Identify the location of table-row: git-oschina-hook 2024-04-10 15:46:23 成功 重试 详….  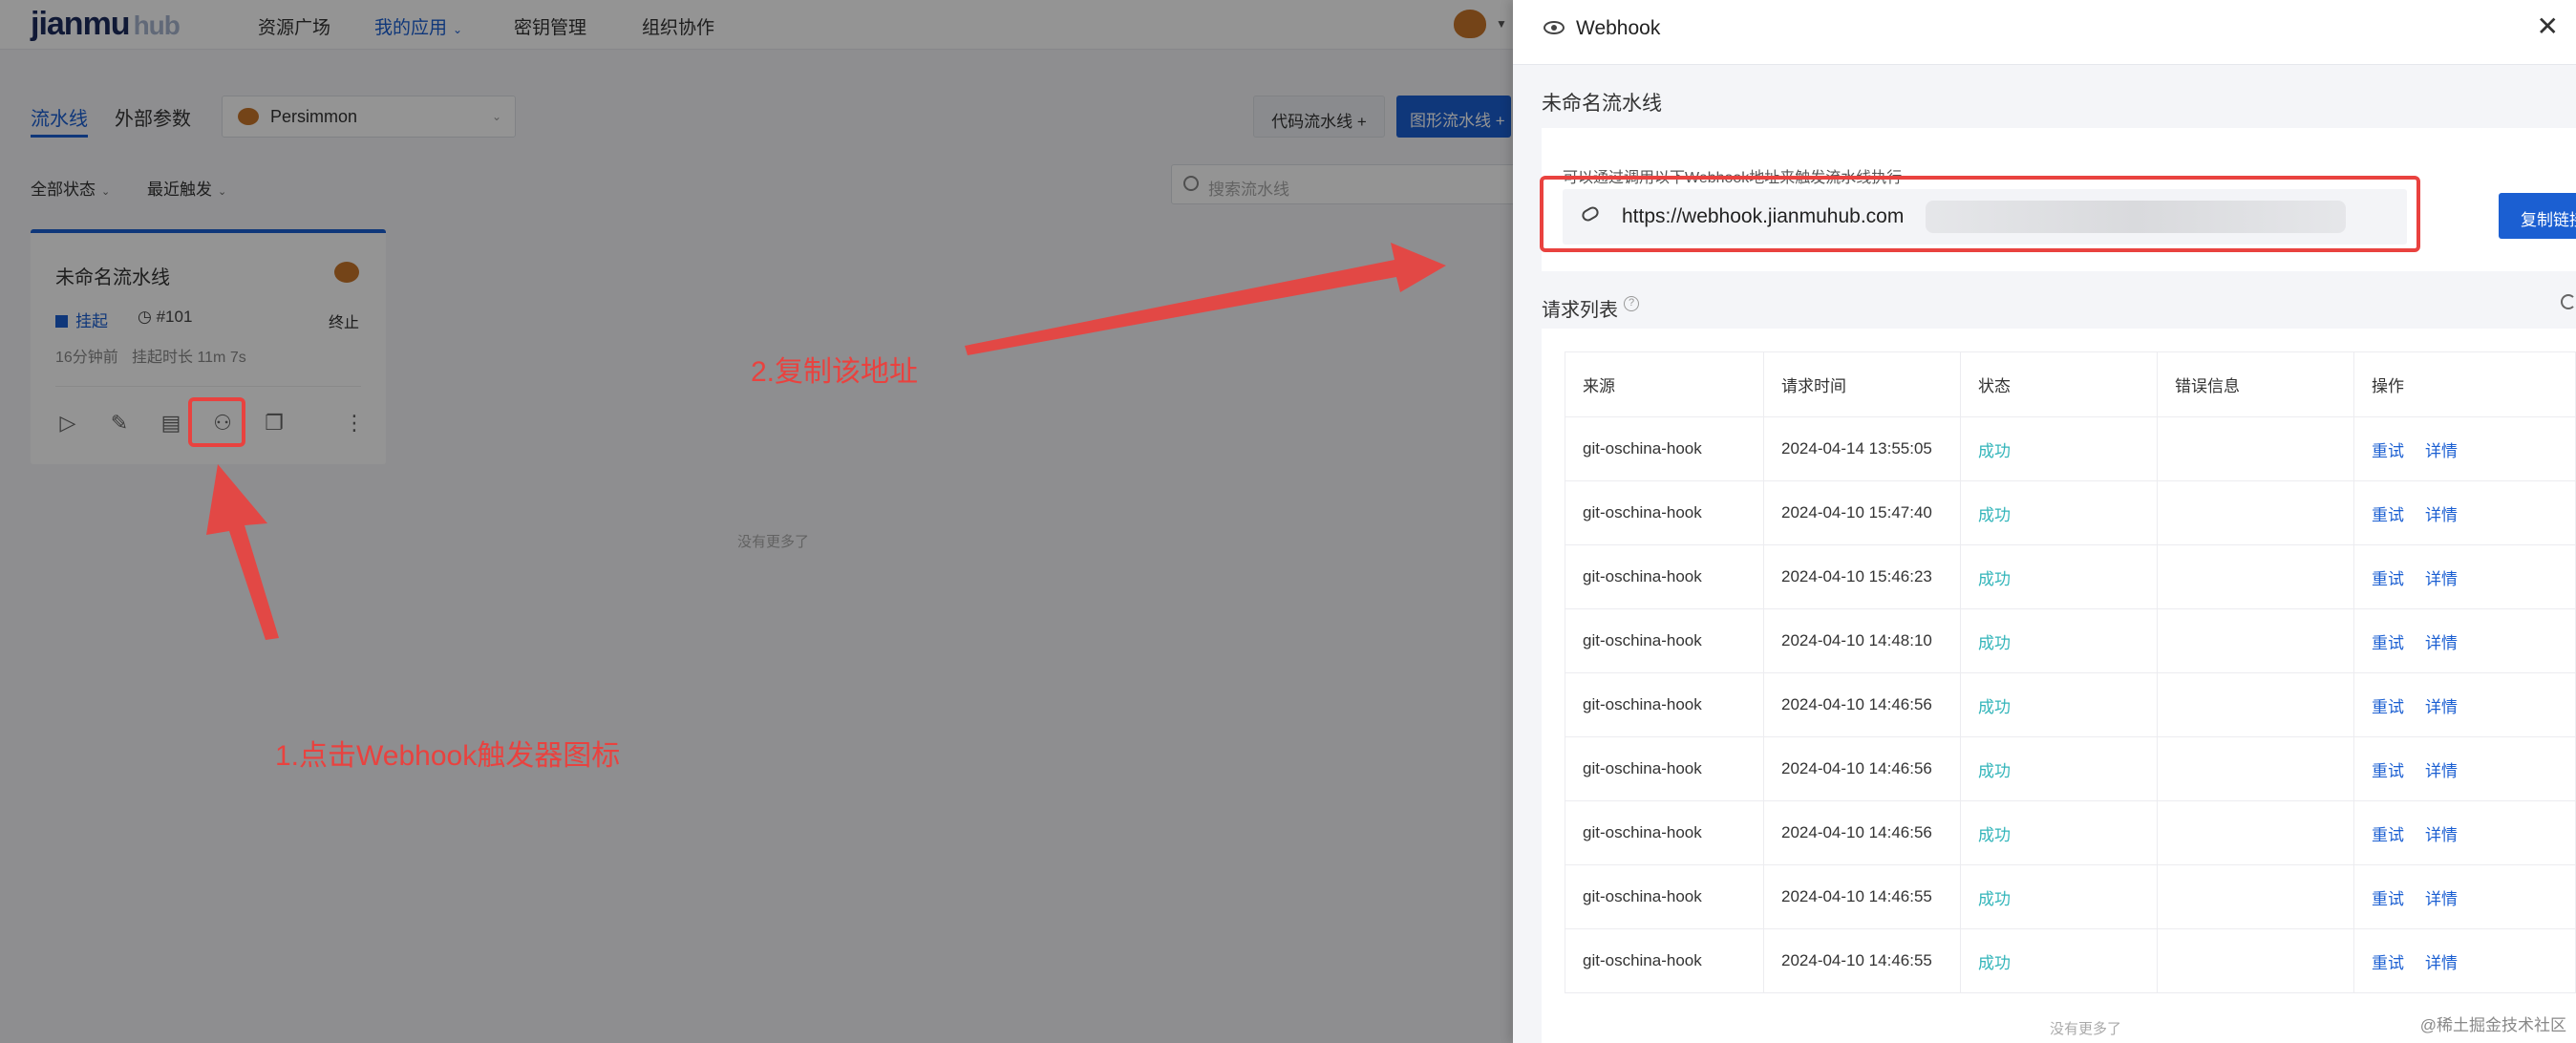
(2071, 576).